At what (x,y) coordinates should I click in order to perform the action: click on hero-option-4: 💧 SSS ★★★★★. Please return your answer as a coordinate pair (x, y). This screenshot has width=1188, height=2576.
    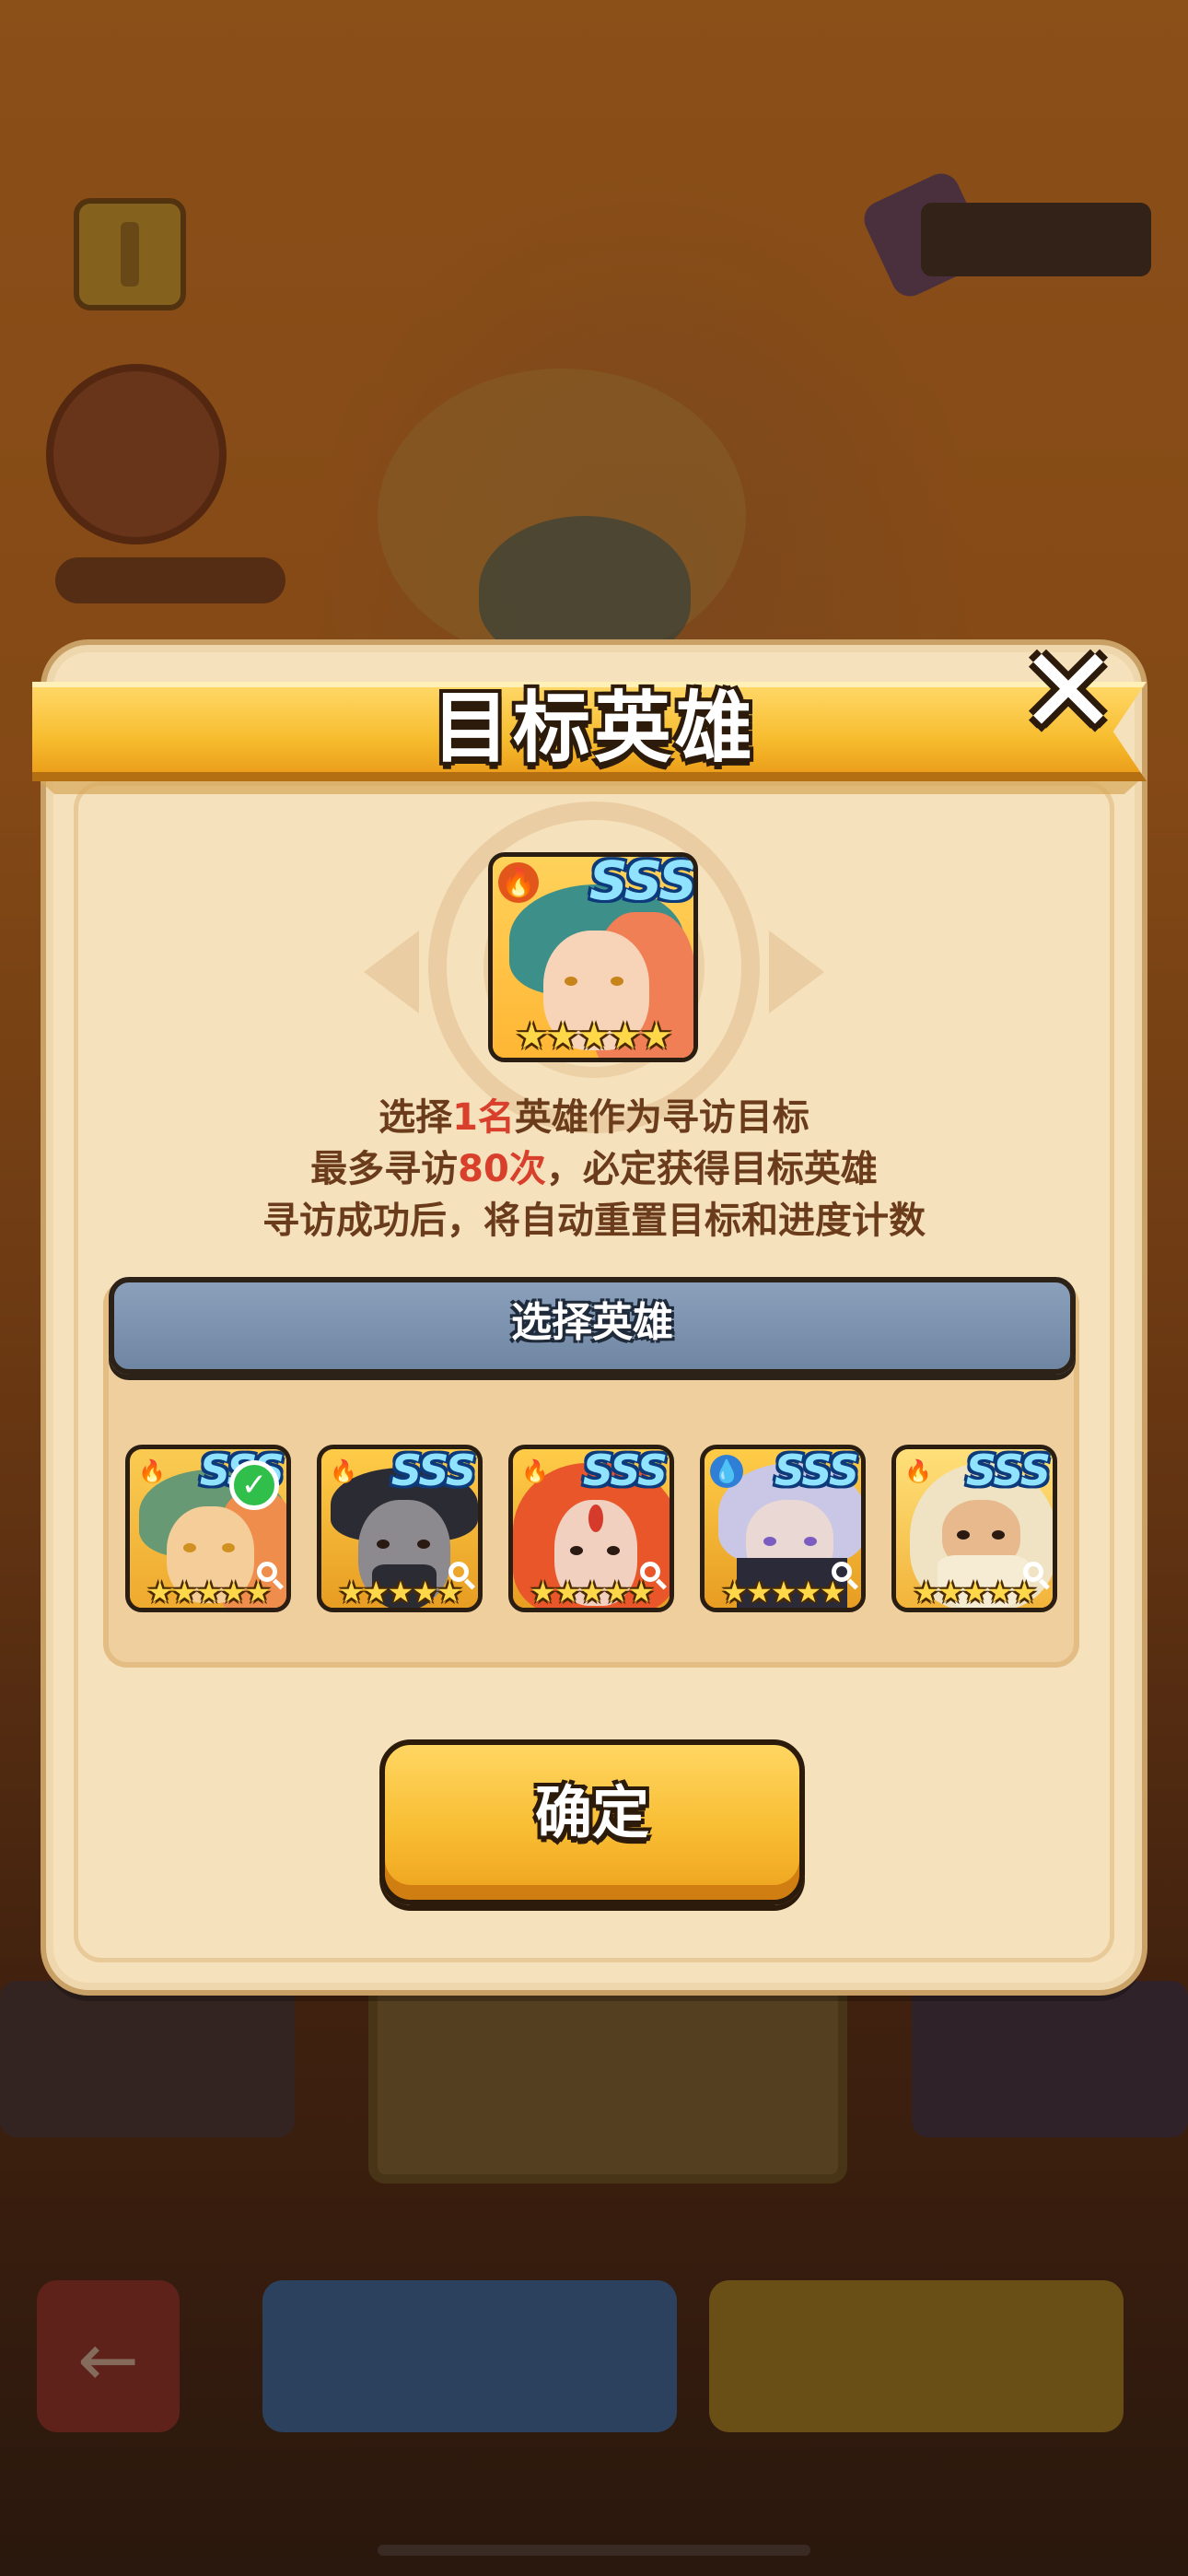
    Looking at the image, I should click on (783, 1528).